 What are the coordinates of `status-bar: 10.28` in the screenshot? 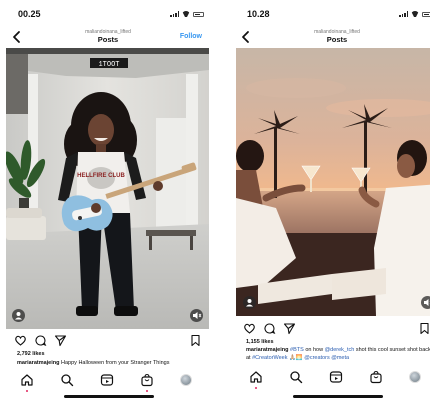 It's located at (331, 13).